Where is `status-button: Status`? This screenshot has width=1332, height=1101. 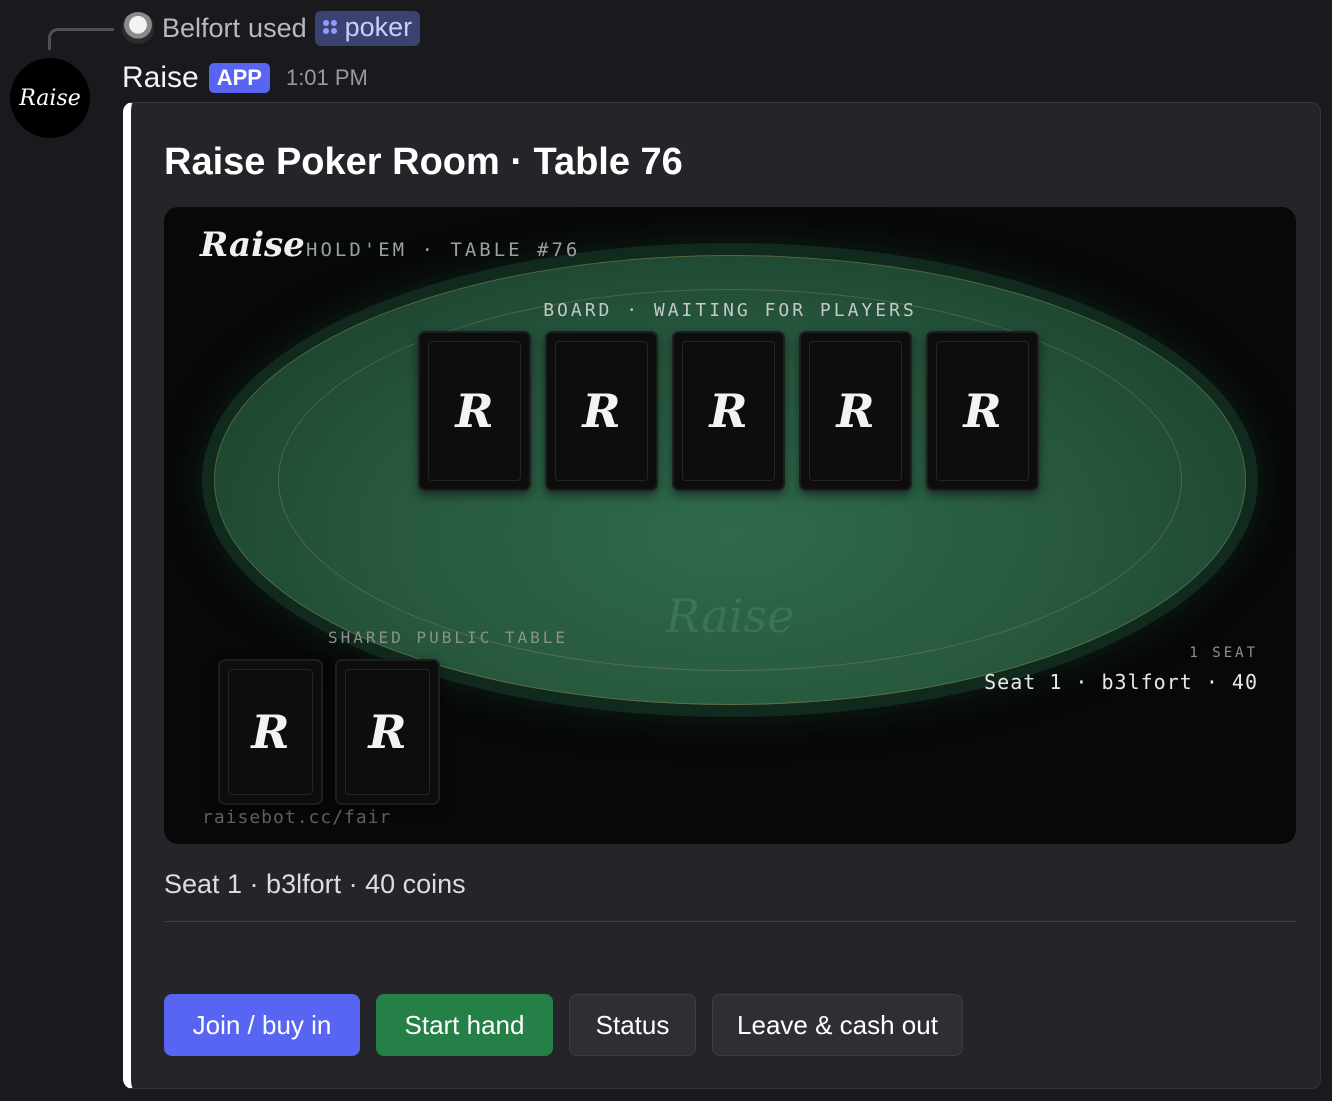
status-button: Status is located at coordinates (632, 1025).